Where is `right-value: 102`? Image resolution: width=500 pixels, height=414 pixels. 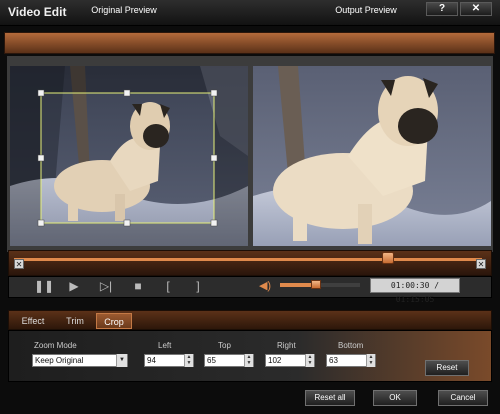
right-value: 102 is located at coordinates (275, 360).